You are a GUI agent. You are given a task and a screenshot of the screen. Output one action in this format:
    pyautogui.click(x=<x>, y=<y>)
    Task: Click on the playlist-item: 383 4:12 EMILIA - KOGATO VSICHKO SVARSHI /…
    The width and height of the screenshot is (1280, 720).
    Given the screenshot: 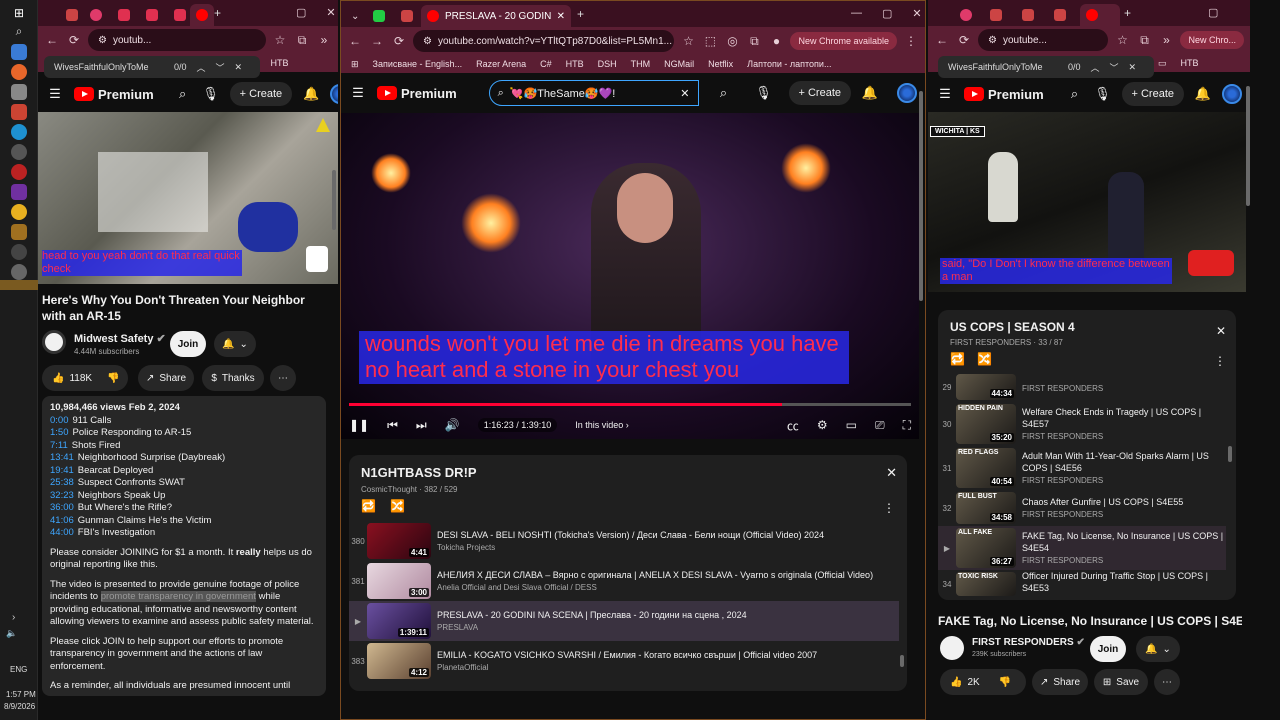 What is the action you would take?
    pyautogui.click(x=624, y=661)
    